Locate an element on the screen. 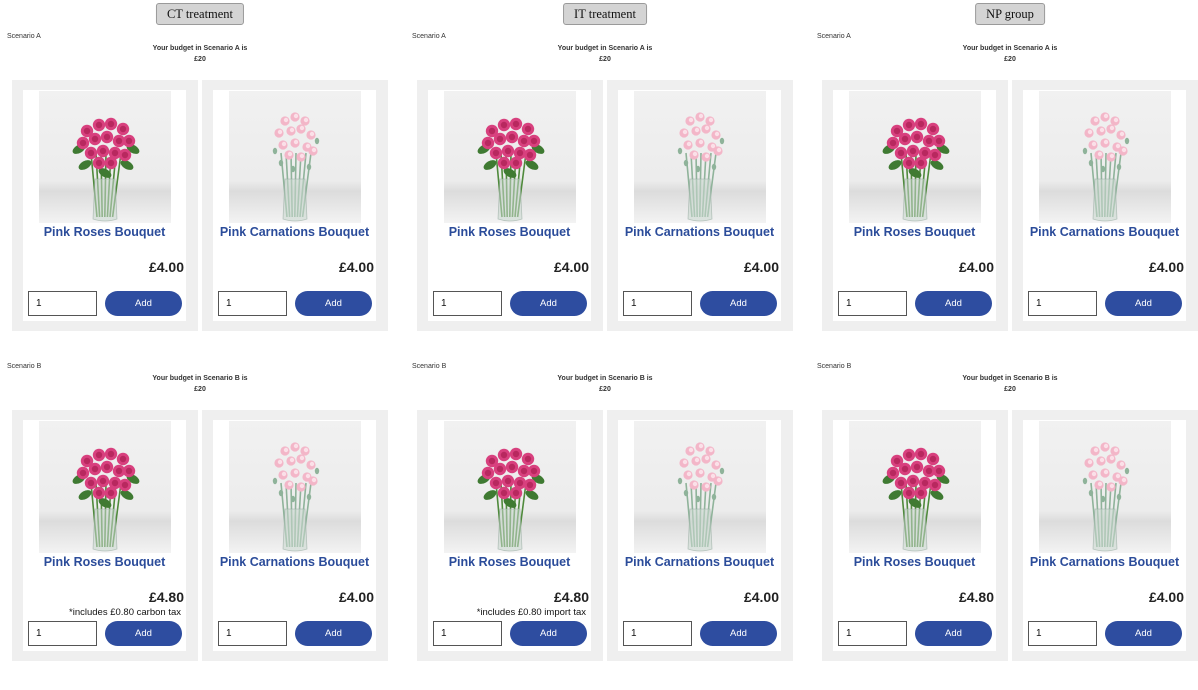 This screenshot has width=1198, height=690. treatment-button: NP group is located at coordinates (1010, 14).